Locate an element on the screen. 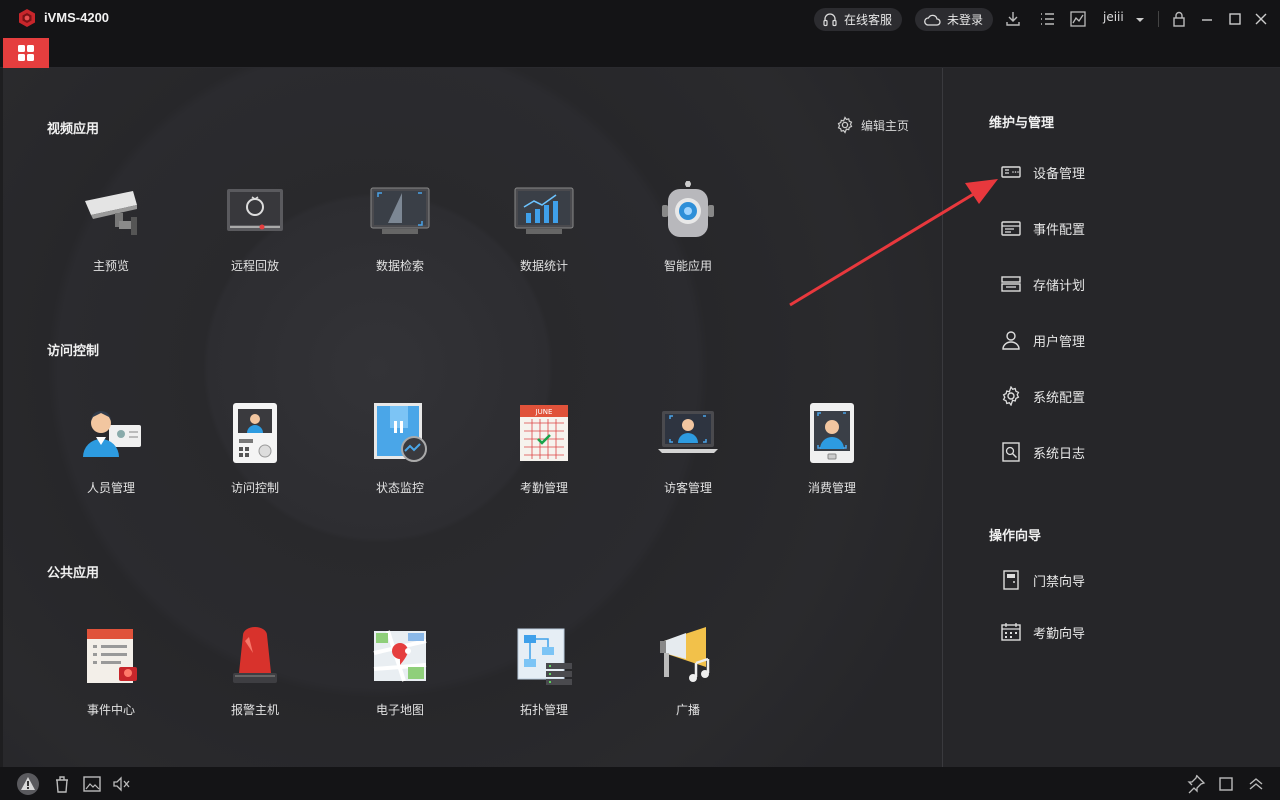 This screenshot has width=1280, height=800. app-attendance: JUNE 考勤管理 is located at coordinates (544, 448).